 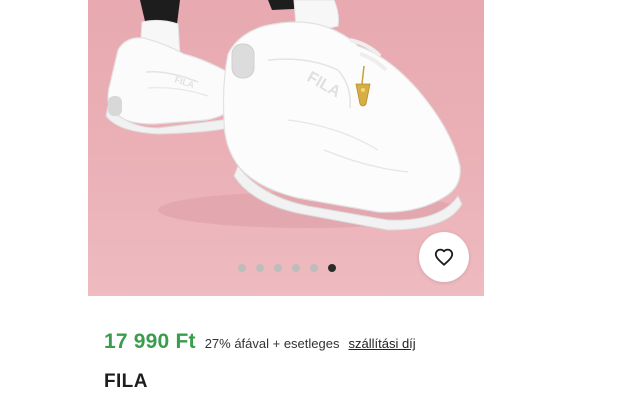 What do you see at coordinates (332, 268) in the screenshot?
I see `carousel-dot-6-active` at bounding box center [332, 268].